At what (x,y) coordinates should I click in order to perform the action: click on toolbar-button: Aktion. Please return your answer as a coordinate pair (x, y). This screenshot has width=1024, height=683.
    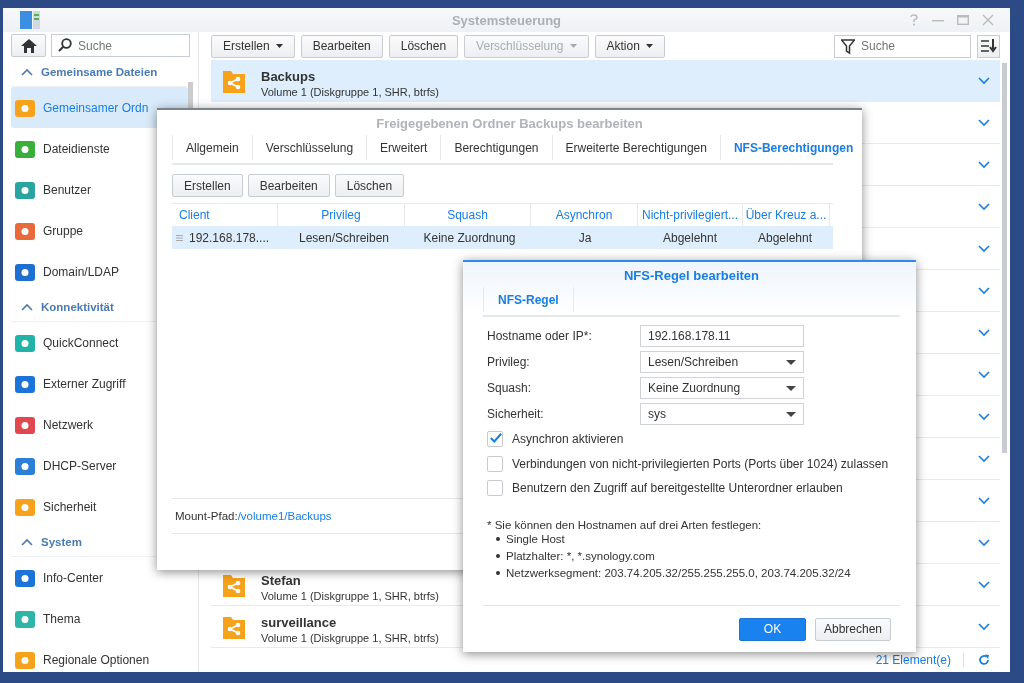
    Looking at the image, I should click on (629, 46).